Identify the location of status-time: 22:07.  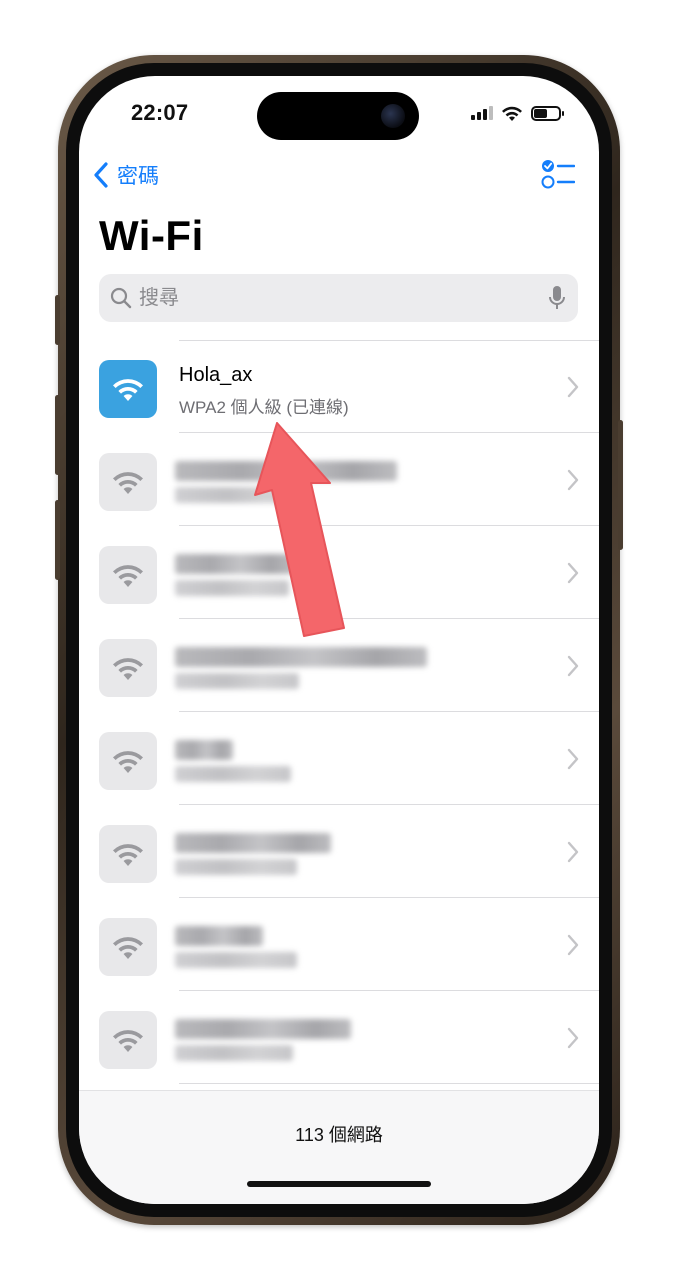
(160, 112).